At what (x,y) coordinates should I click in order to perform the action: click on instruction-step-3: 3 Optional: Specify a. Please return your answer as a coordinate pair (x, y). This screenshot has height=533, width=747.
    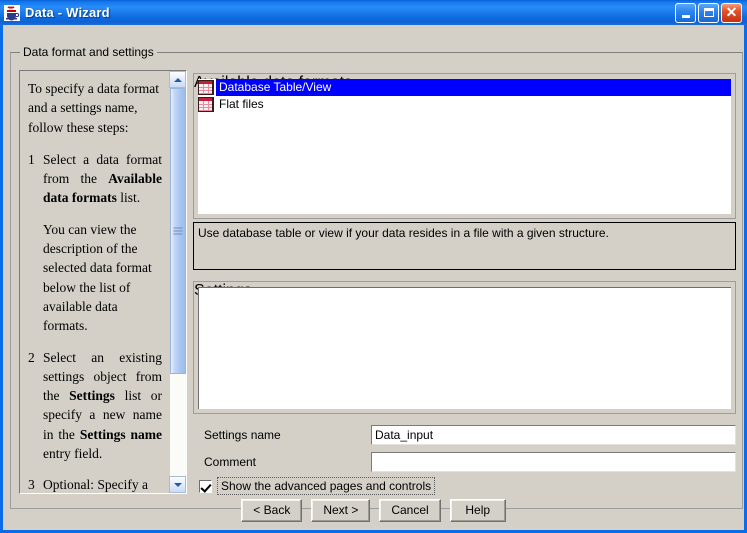
    Looking at the image, I should click on (95, 484).